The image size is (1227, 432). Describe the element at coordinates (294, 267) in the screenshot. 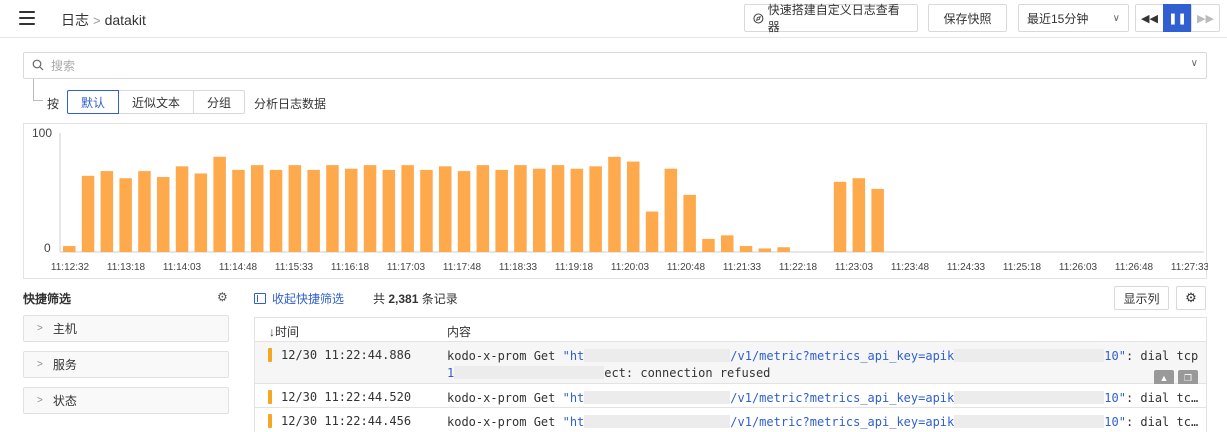

I see `x-tick-label: 11:15:33` at that location.